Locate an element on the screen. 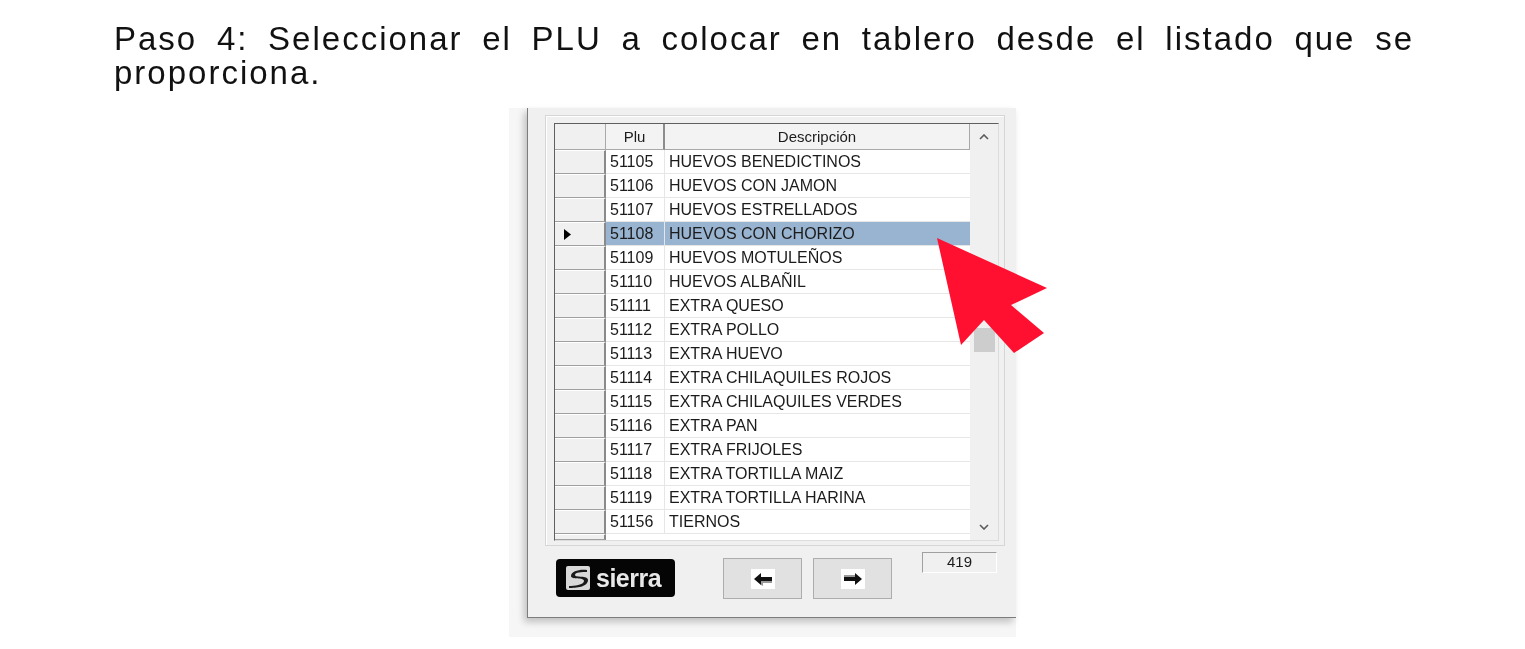 This screenshot has height=649, width=1525. logo-wordmark: sierra is located at coordinates (629, 578).